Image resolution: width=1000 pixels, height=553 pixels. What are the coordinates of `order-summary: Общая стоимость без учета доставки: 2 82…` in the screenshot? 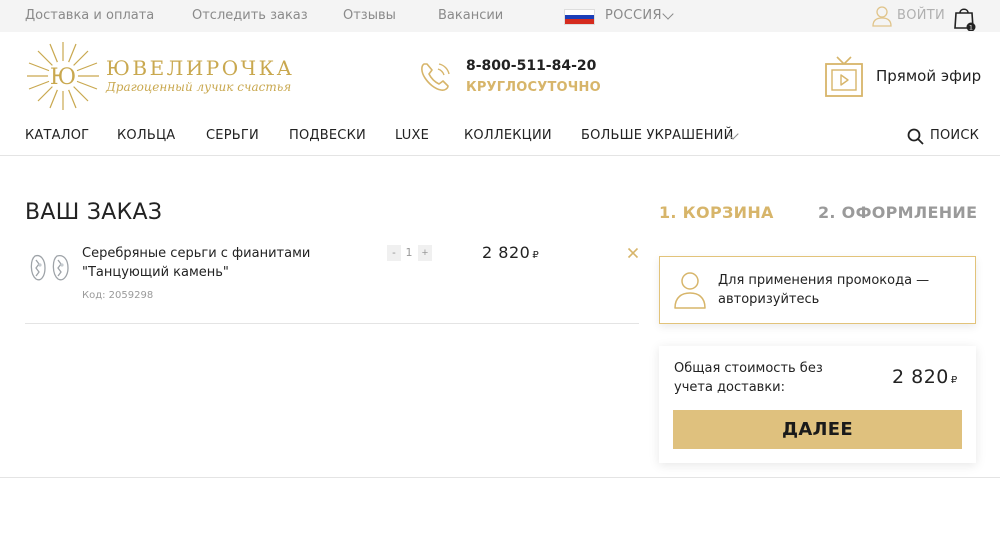 It's located at (817, 404).